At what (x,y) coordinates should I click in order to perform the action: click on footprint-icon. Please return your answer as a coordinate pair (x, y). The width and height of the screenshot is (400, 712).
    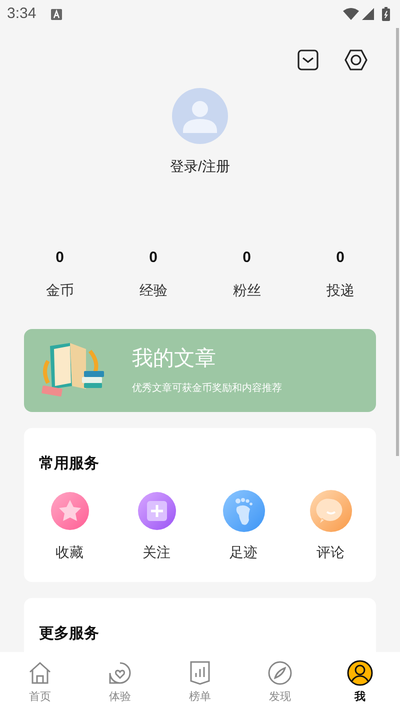
    Looking at the image, I should click on (243, 511).